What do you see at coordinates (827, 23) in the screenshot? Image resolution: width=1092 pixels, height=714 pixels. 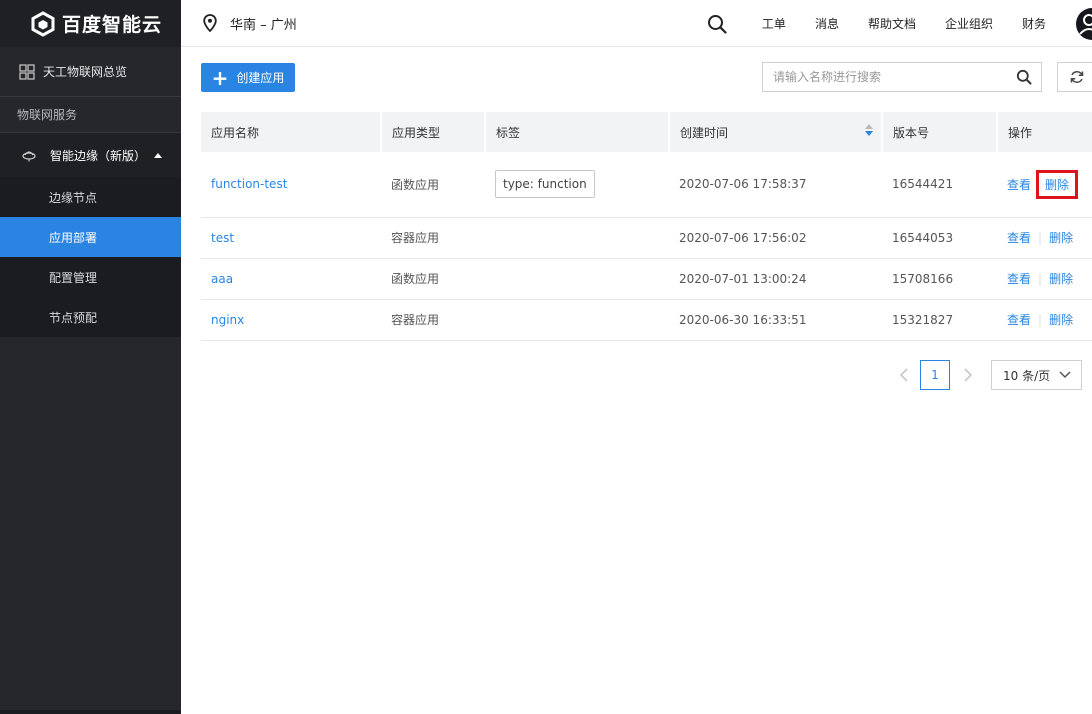 I see `nav-link-messages: 消息` at bounding box center [827, 23].